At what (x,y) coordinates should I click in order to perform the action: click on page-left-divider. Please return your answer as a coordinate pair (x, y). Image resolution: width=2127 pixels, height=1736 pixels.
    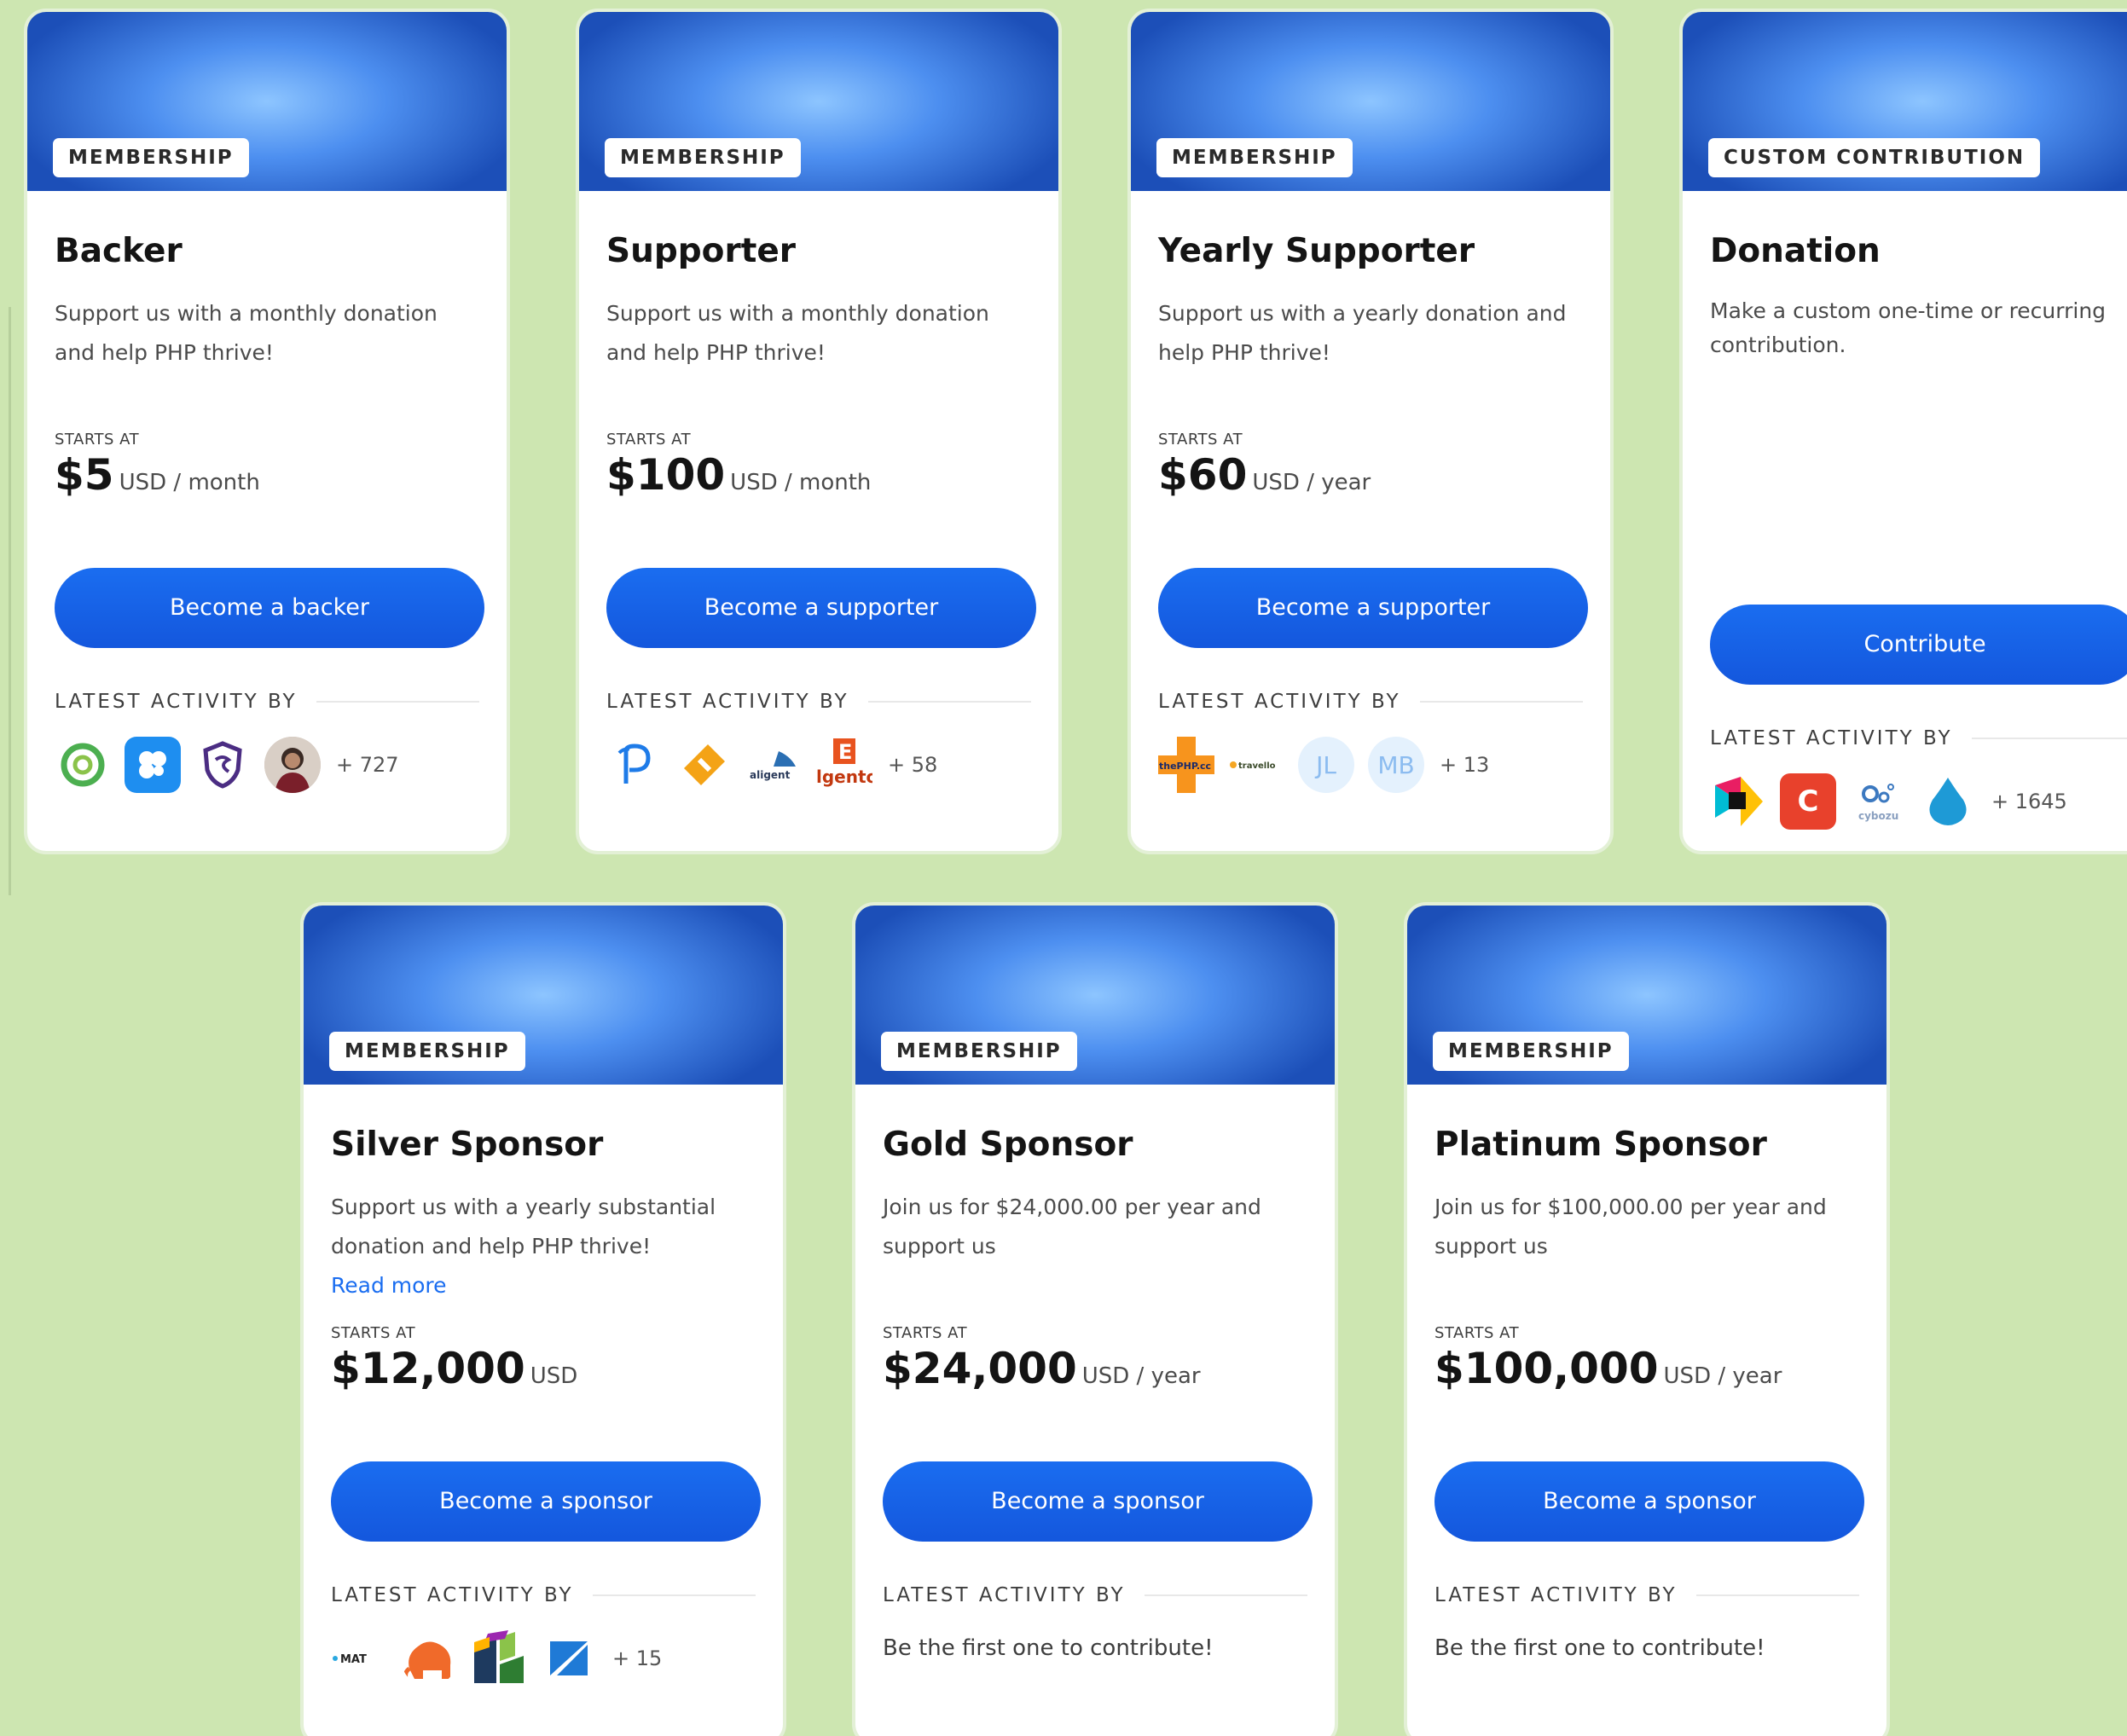
    Looking at the image, I should click on (10, 601).